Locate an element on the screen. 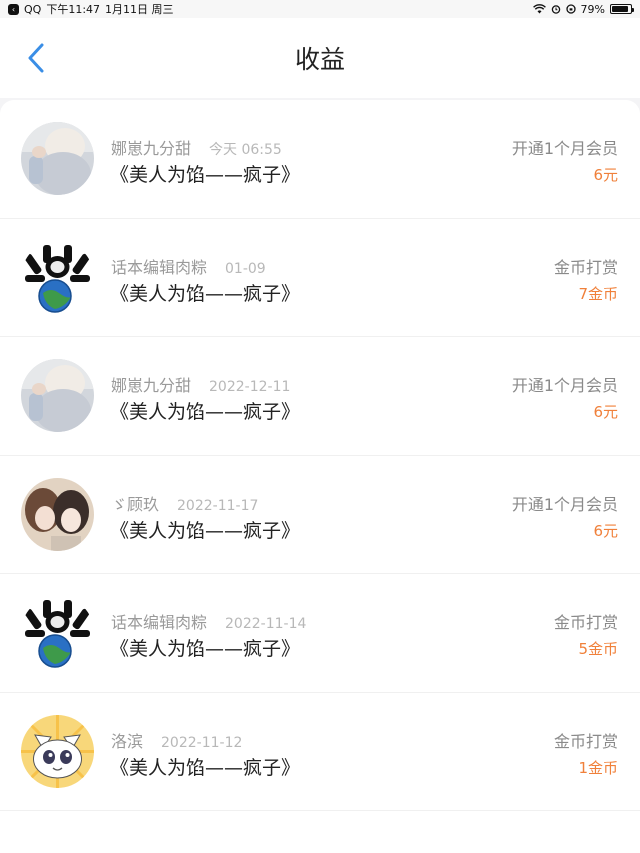  status-left: ‹ QQ 下午11:47 1月11日 周三 is located at coordinates (91, 9).